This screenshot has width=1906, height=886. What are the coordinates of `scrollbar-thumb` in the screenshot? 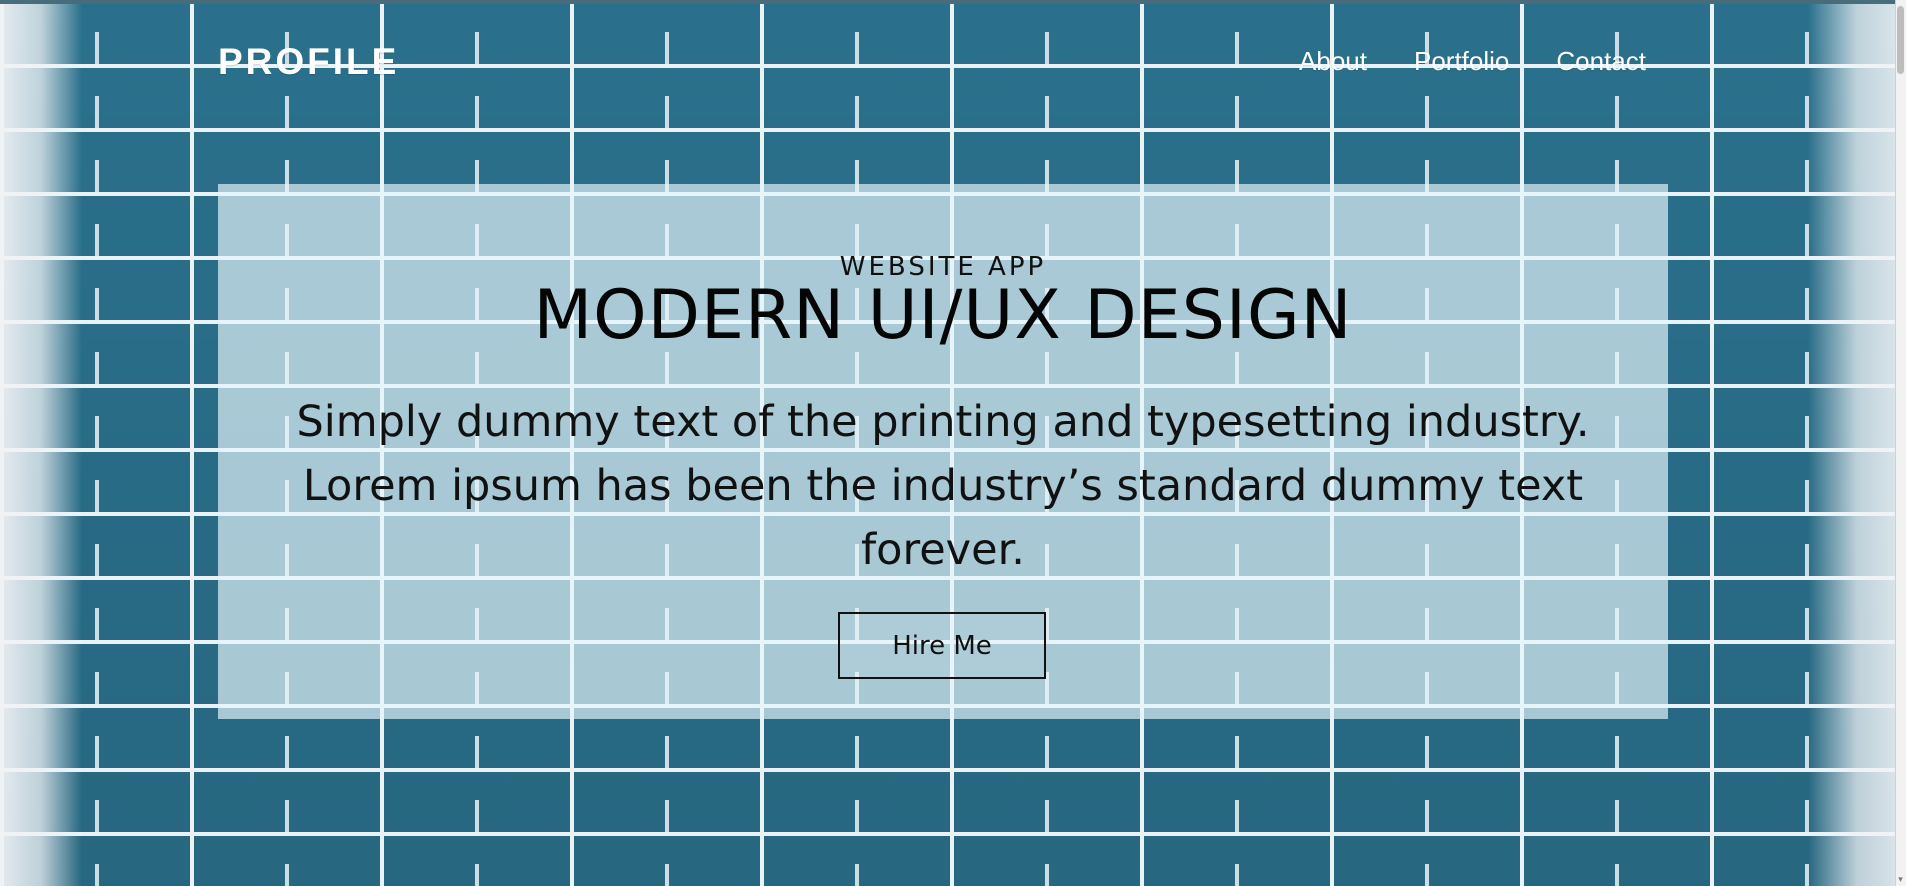 It's located at (1900, 40).